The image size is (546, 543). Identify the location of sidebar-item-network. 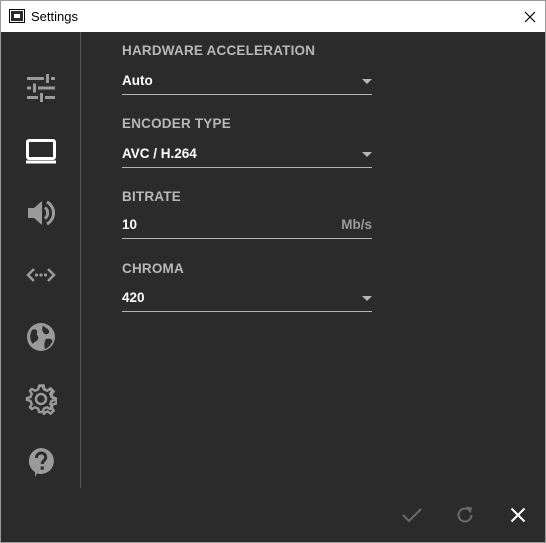
(40, 275).